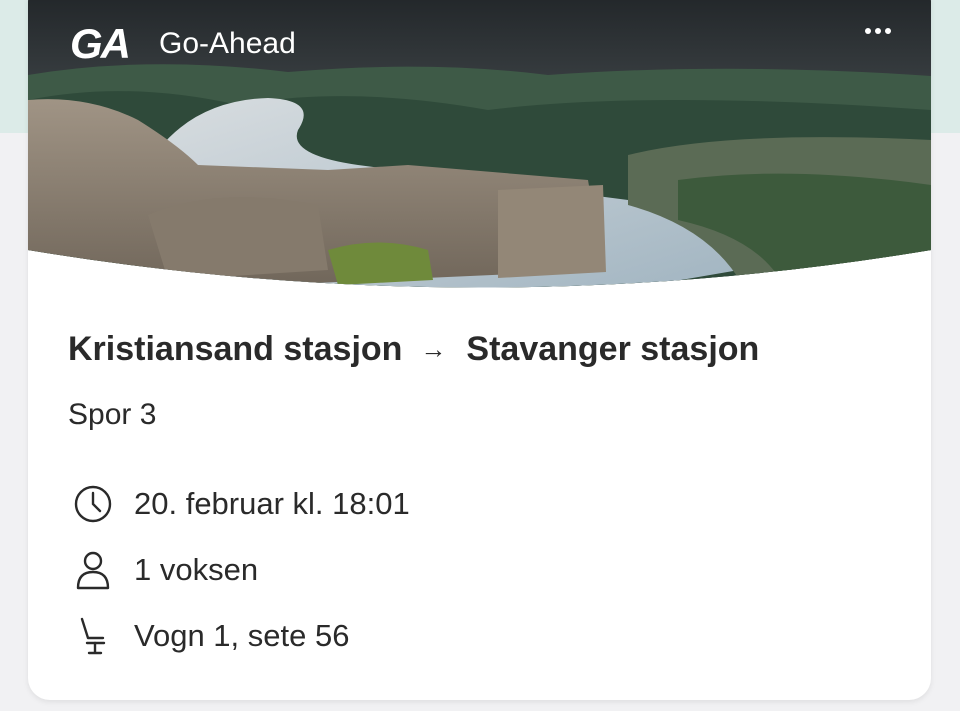 The image size is (960, 711). I want to click on brand-header: GA Go-Ahead, so click(183, 44).